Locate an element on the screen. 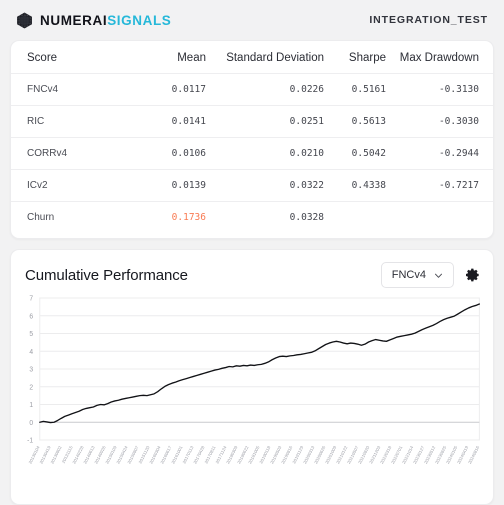 The image size is (504, 505). cell-mean: 0.0117 is located at coordinates (165, 89).